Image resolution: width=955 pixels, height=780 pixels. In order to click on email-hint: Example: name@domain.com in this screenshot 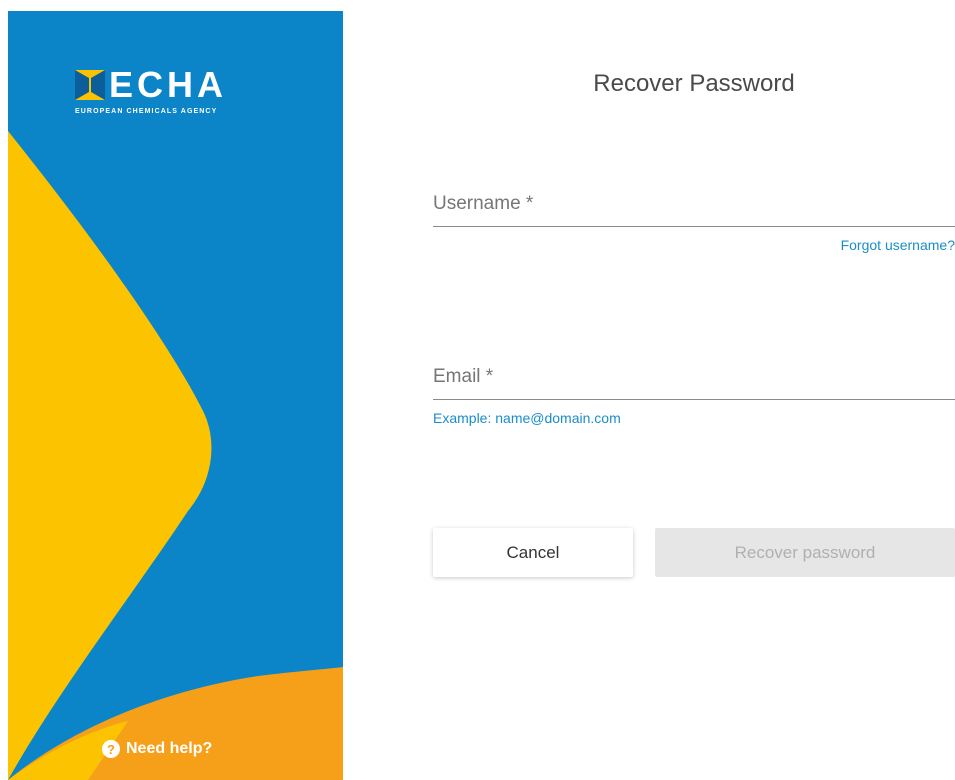, I will do `click(527, 418)`.